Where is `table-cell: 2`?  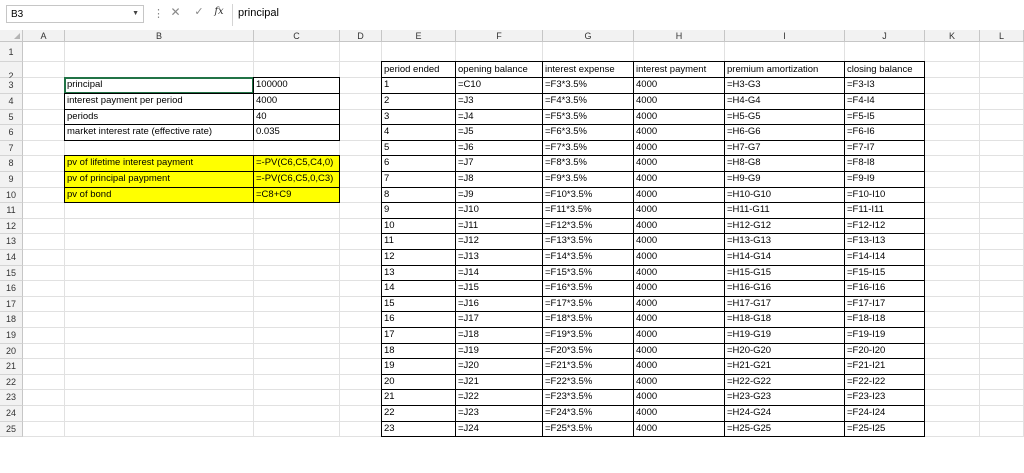 table-cell: 2 is located at coordinates (418, 101).